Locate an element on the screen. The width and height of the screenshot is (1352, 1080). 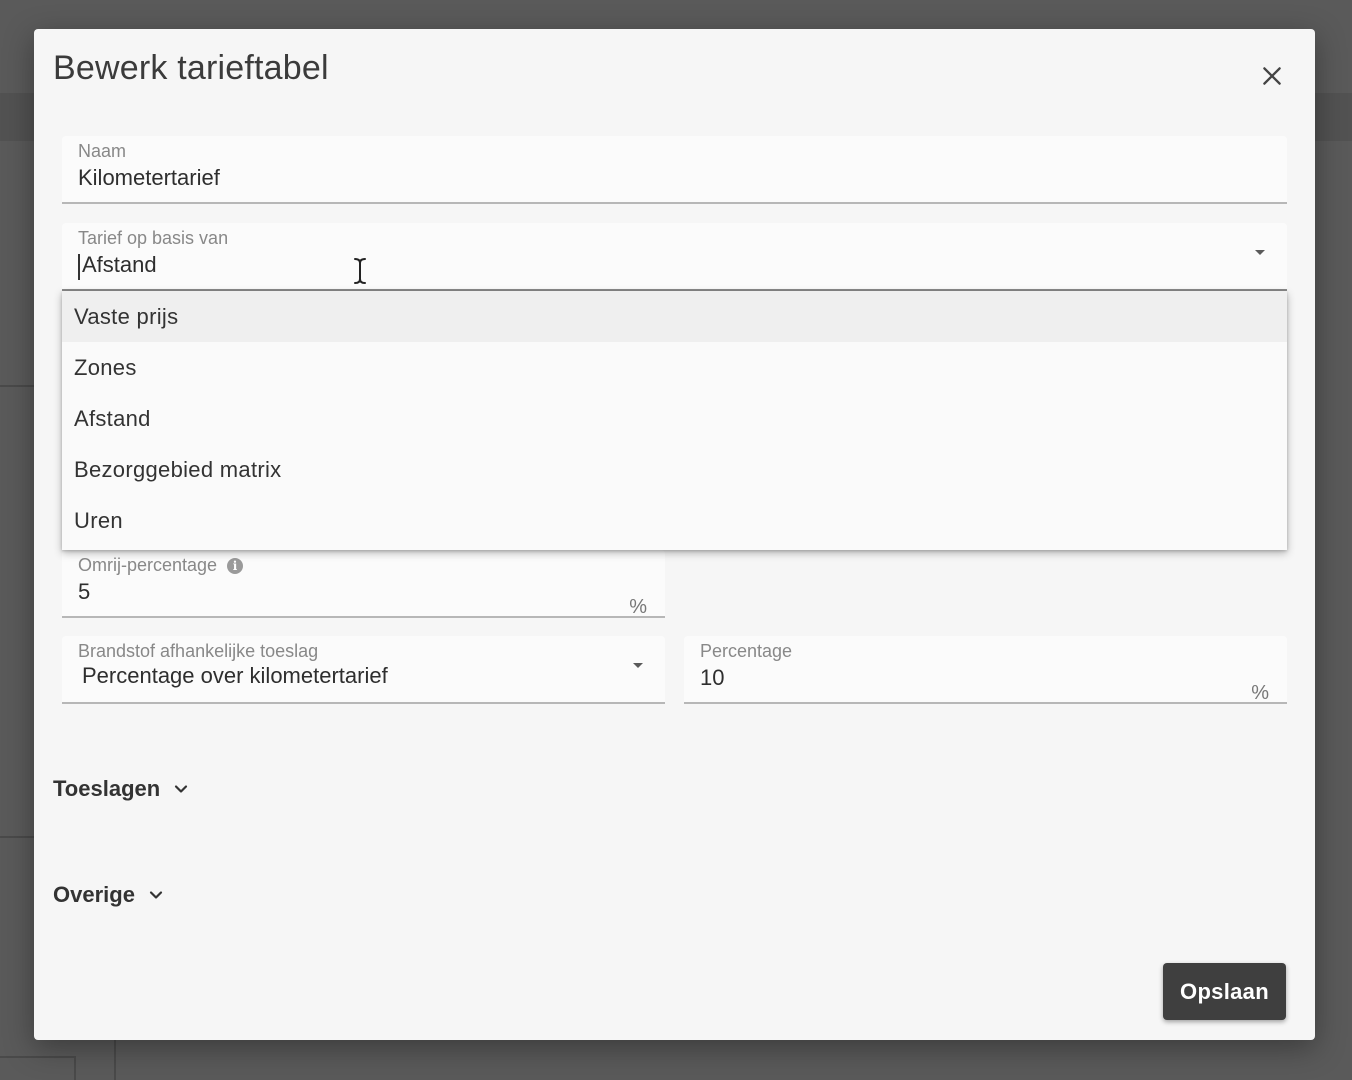
percentage-field: Percentage 10 % is located at coordinates (985, 670).